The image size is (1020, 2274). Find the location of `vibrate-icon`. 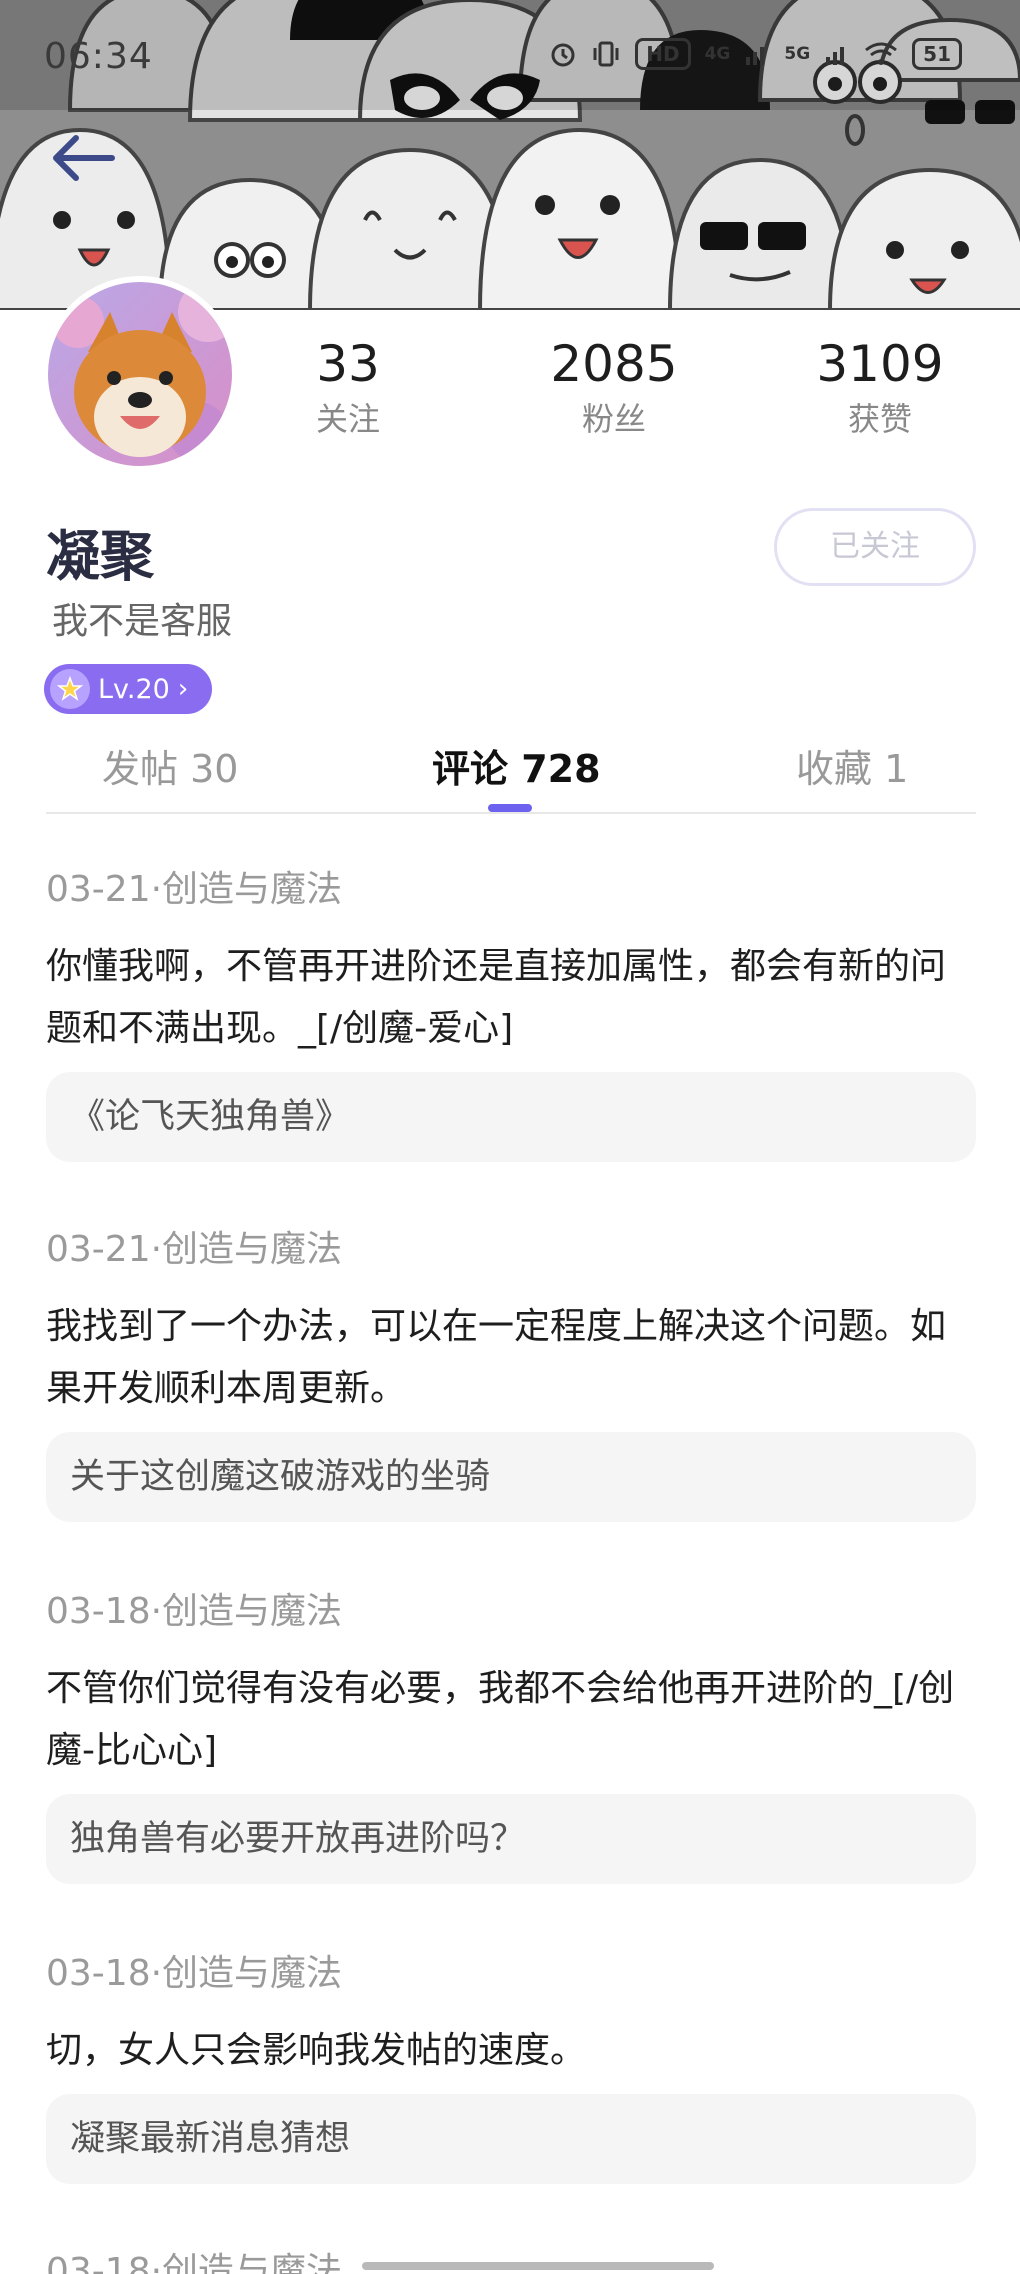

vibrate-icon is located at coordinates (606, 54).